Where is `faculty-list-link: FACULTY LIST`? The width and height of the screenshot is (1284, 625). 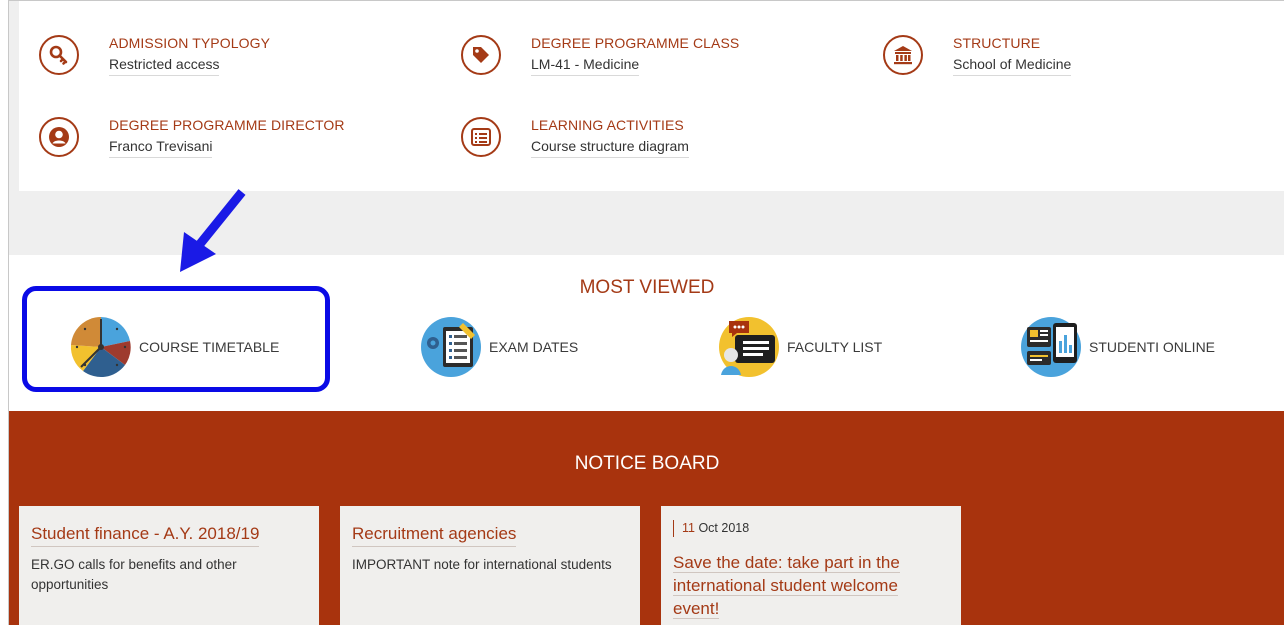
faculty-list-link: FACULTY LIST is located at coordinates (799, 347).